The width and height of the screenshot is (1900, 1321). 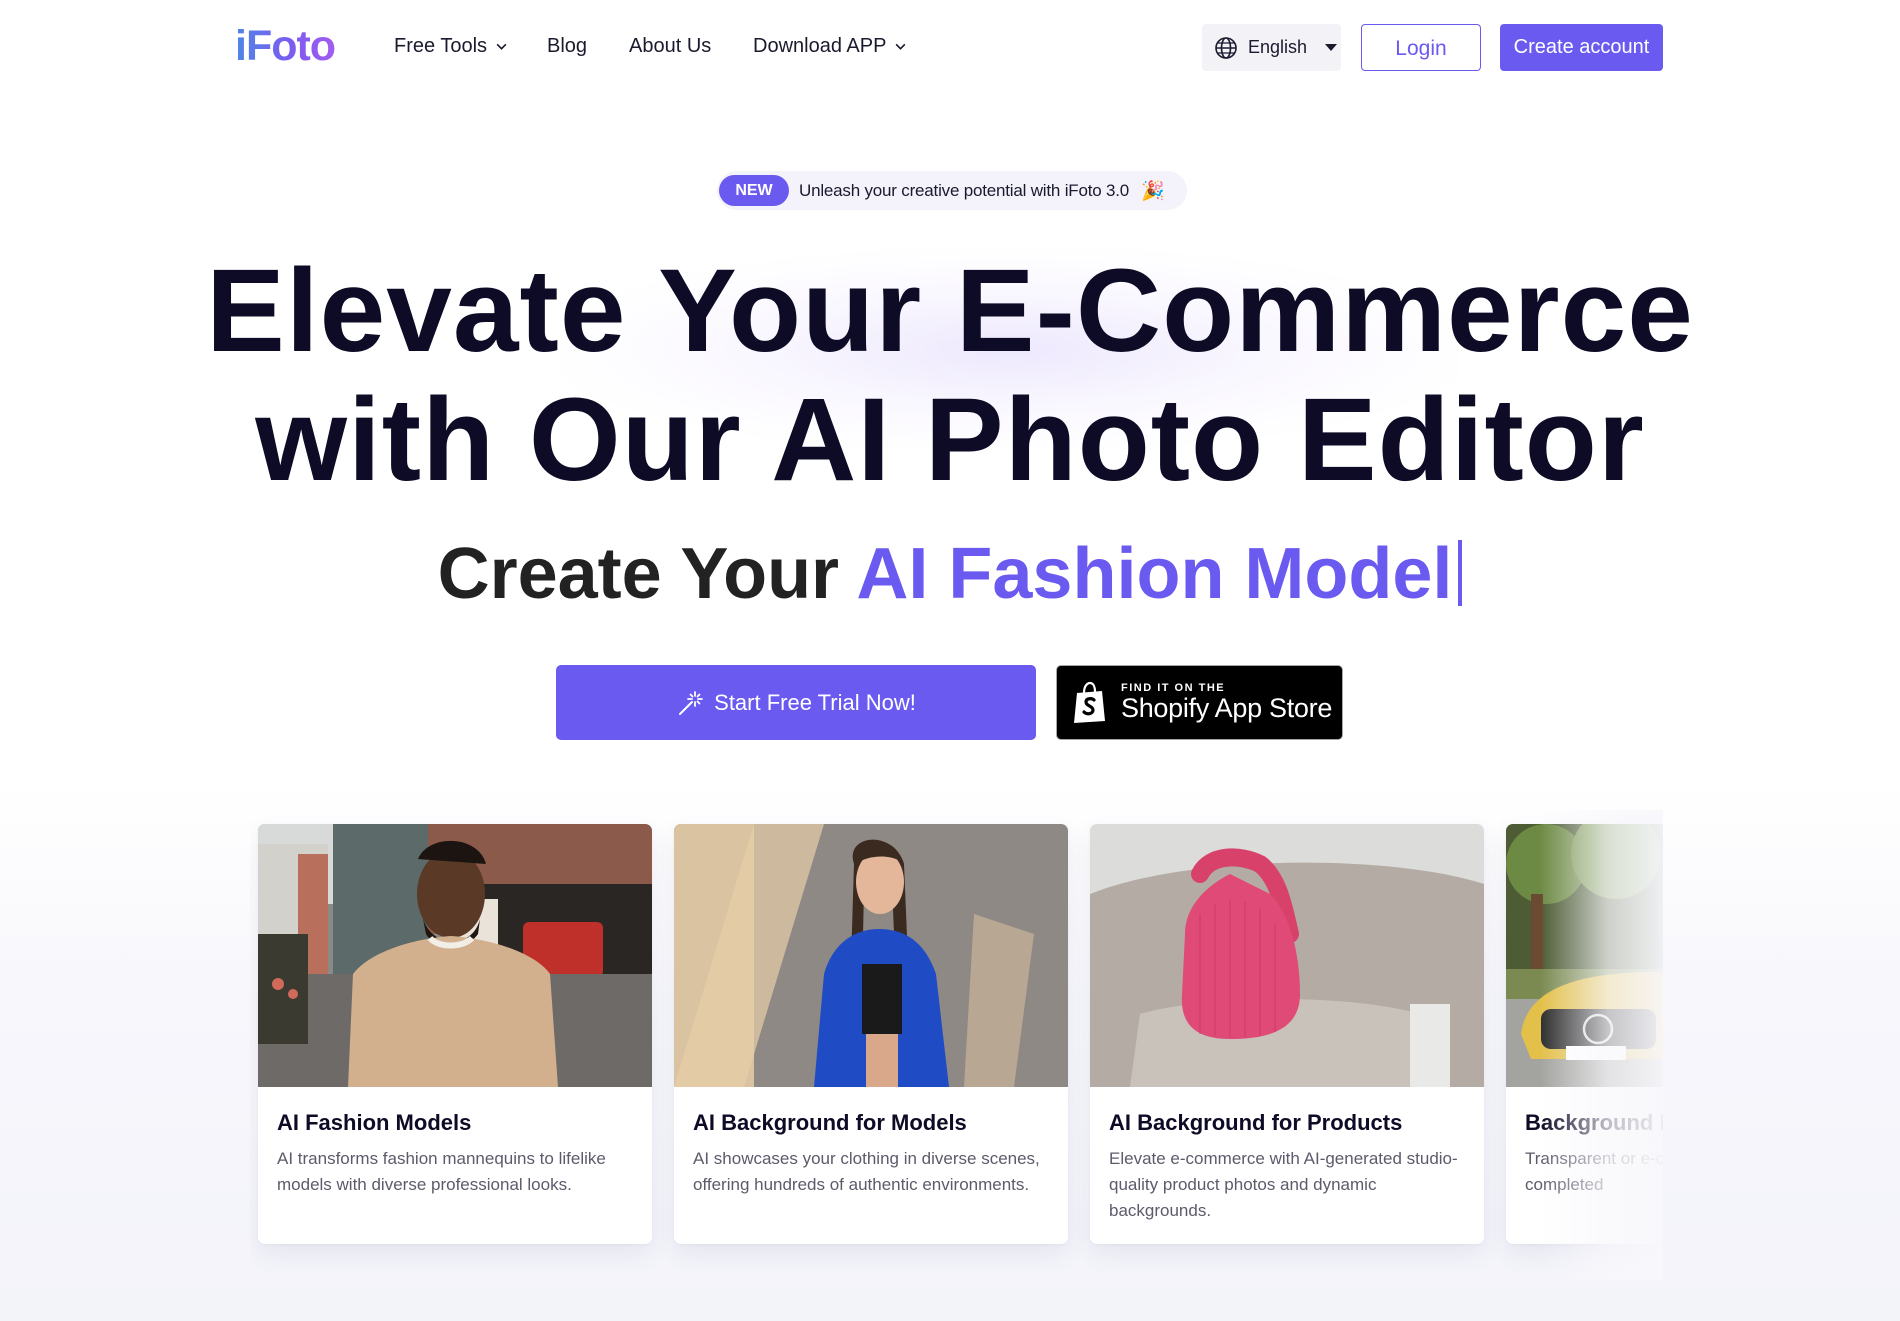 I want to click on card-image-man-street, so click(x=455, y=955).